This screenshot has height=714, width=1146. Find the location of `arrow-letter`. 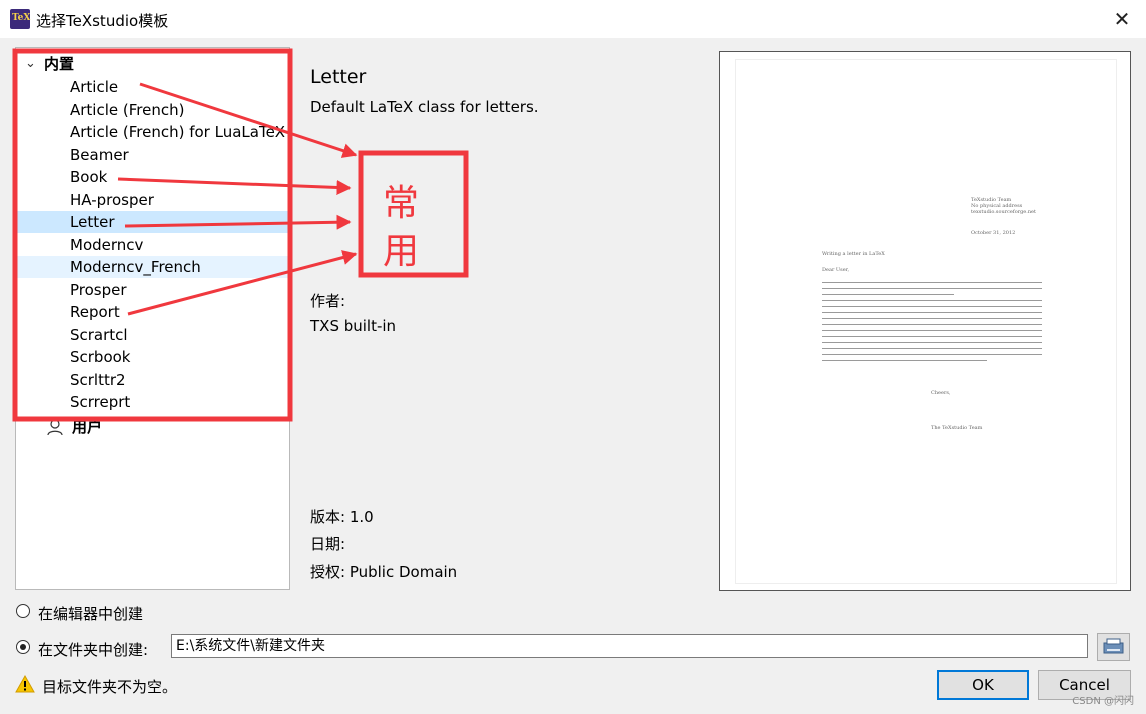

arrow-letter is located at coordinates (238, 222).